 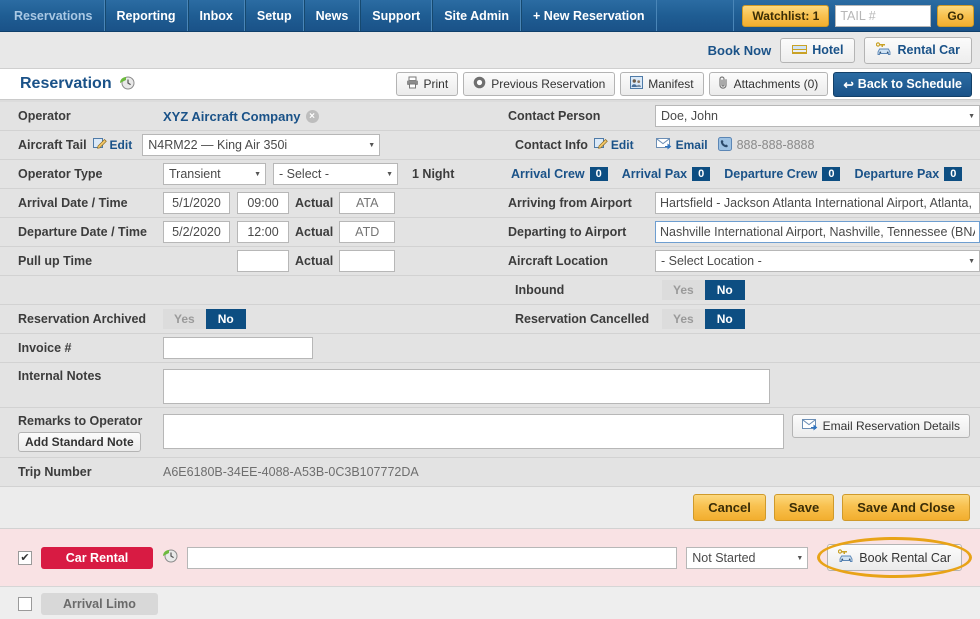 I want to click on cancelled-no-option: No, so click(x=724, y=319).